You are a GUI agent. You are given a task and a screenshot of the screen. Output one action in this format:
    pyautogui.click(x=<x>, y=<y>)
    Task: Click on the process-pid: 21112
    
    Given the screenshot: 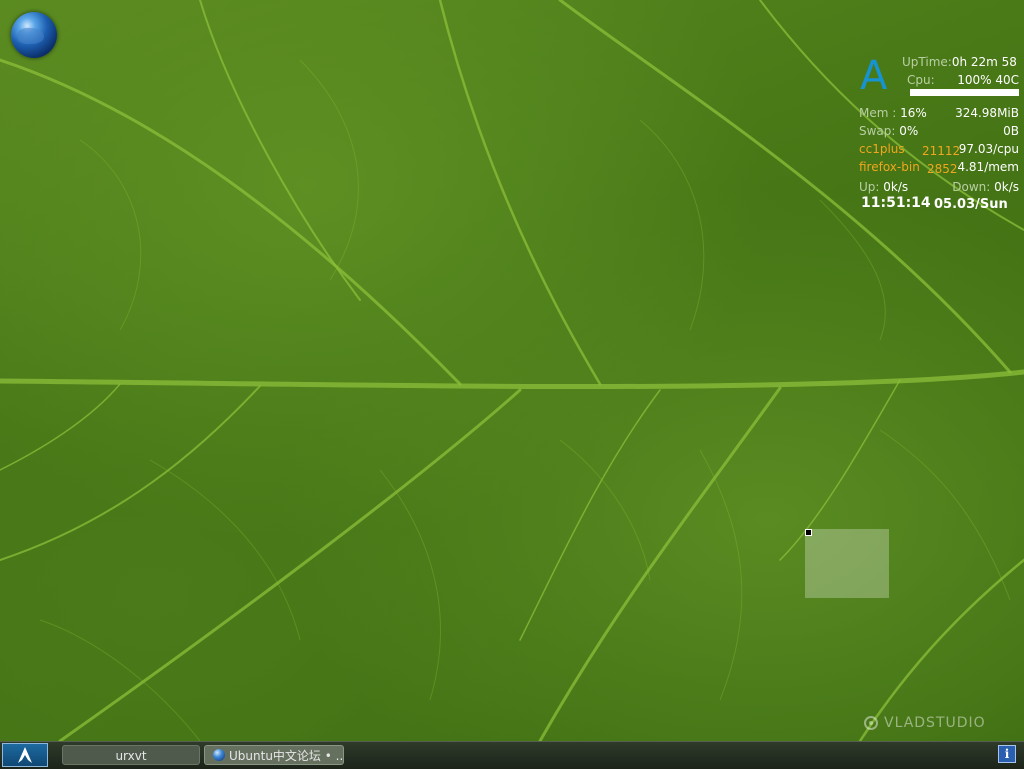 What is the action you would take?
    pyautogui.click(x=941, y=151)
    